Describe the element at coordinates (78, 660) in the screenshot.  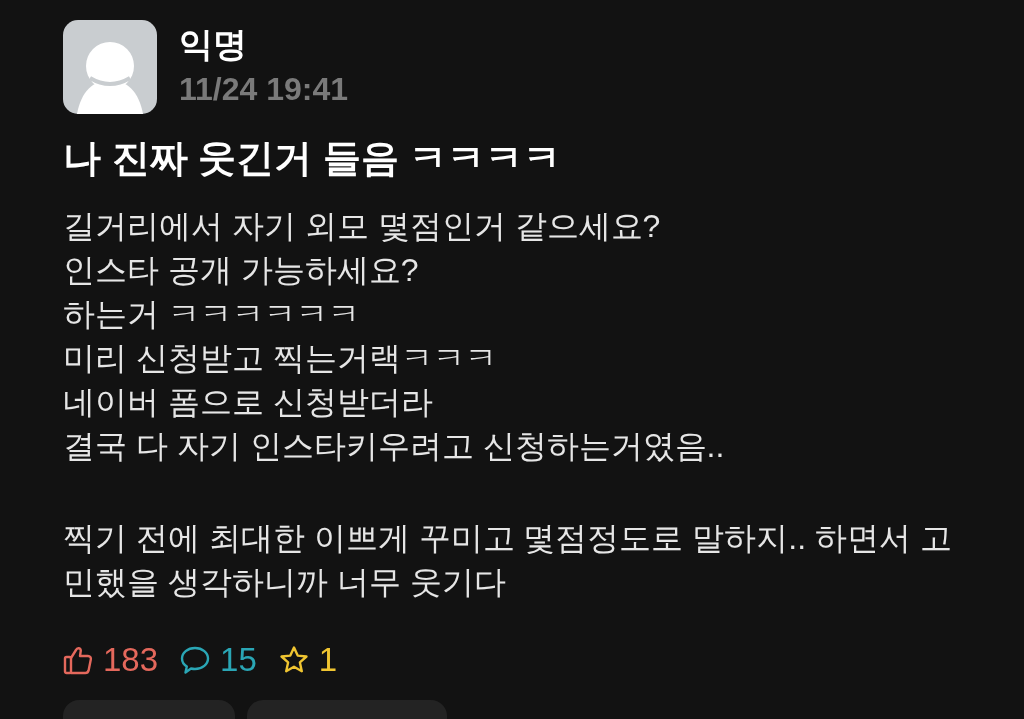
I see `thumbs-up-icon` at that location.